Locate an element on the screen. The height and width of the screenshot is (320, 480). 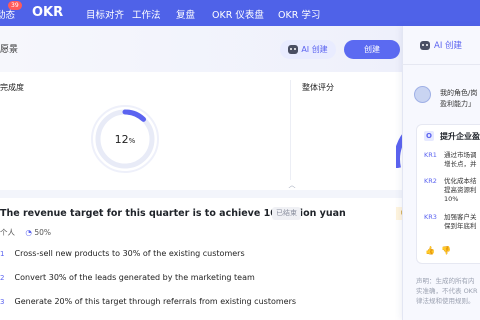
user-message: 我的角色/岗 盈利能力」 is located at coordinates (460, 99).